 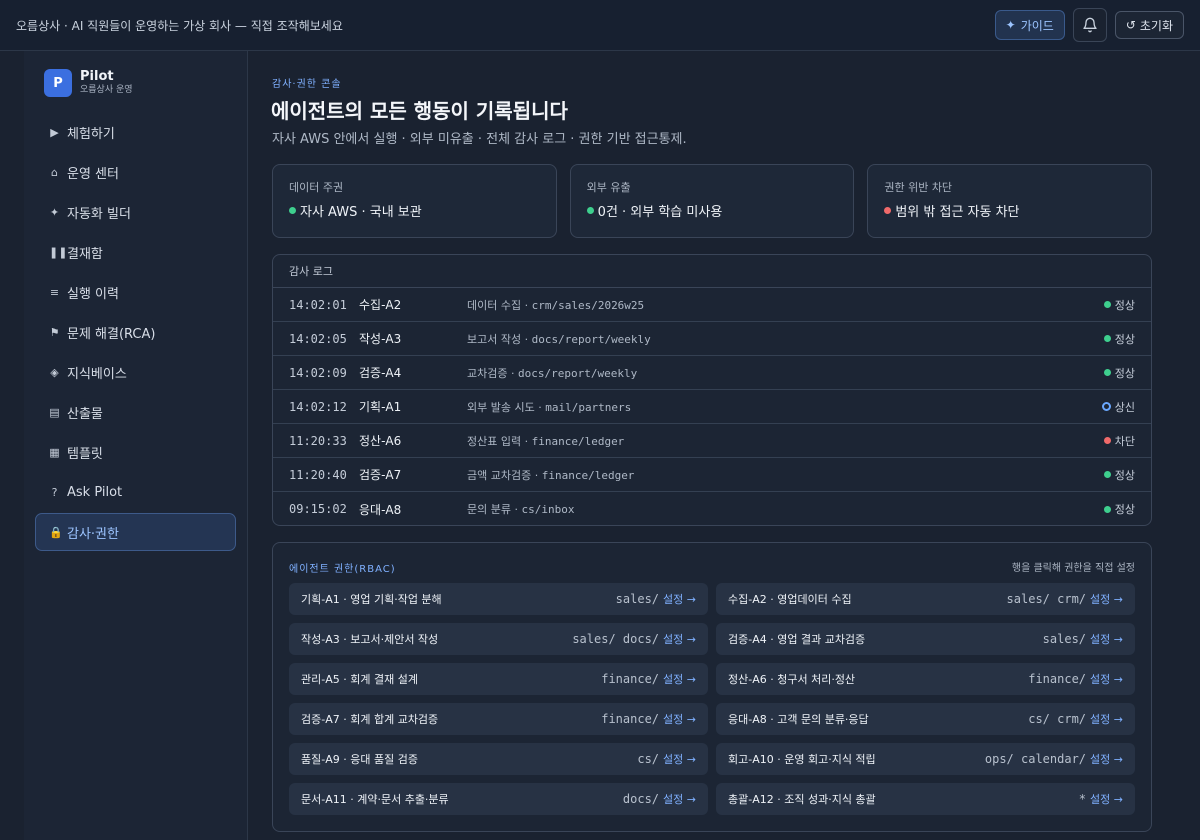 What do you see at coordinates (506, 407) in the screenshot?
I see `log-action-text: 외부 발송 시도 ·` at bounding box center [506, 407].